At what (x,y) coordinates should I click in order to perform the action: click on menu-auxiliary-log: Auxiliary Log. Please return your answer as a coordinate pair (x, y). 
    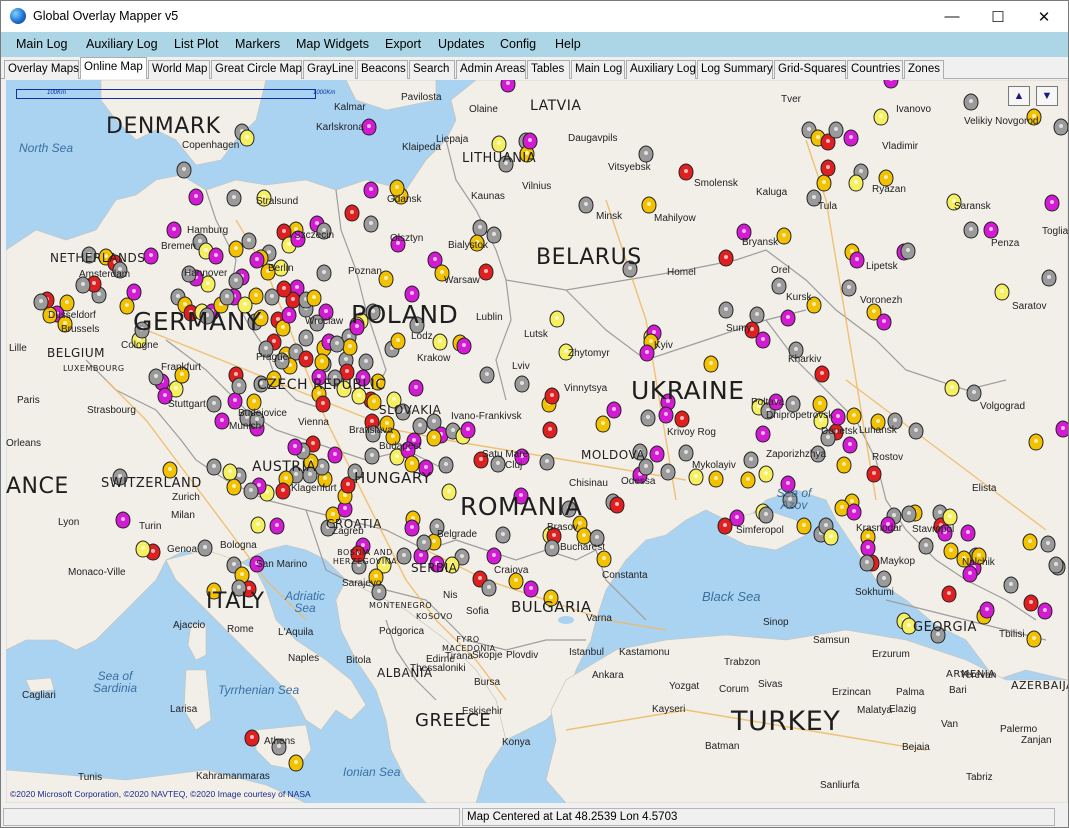
    Looking at the image, I should click on (122, 44).